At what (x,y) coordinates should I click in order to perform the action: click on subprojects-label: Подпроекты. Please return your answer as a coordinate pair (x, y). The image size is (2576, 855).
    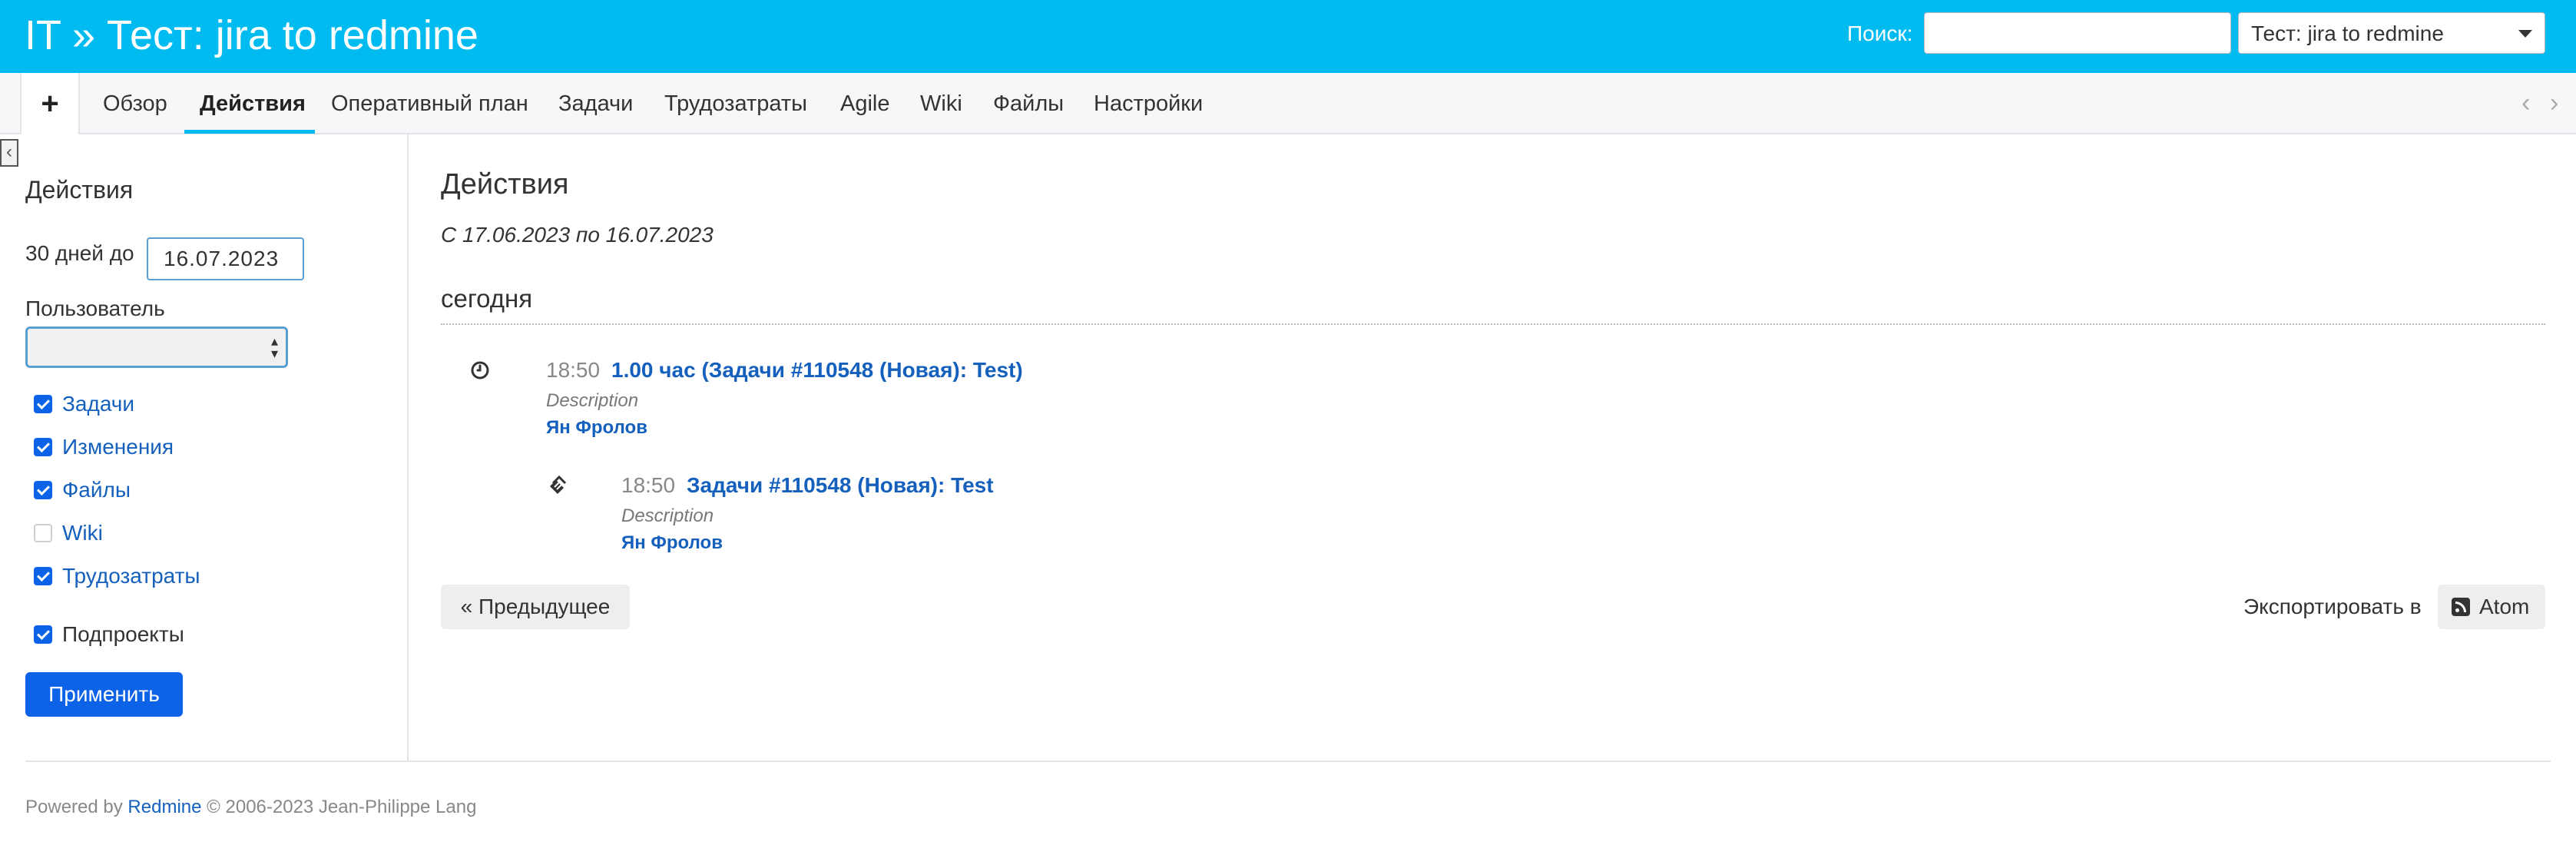
    Looking at the image, I should click on (123, 634).